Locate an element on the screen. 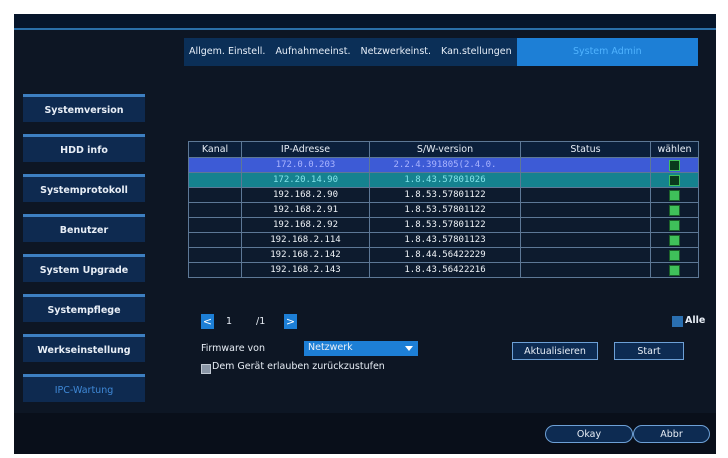  start-button: Start is located at coordinates (649, 351).